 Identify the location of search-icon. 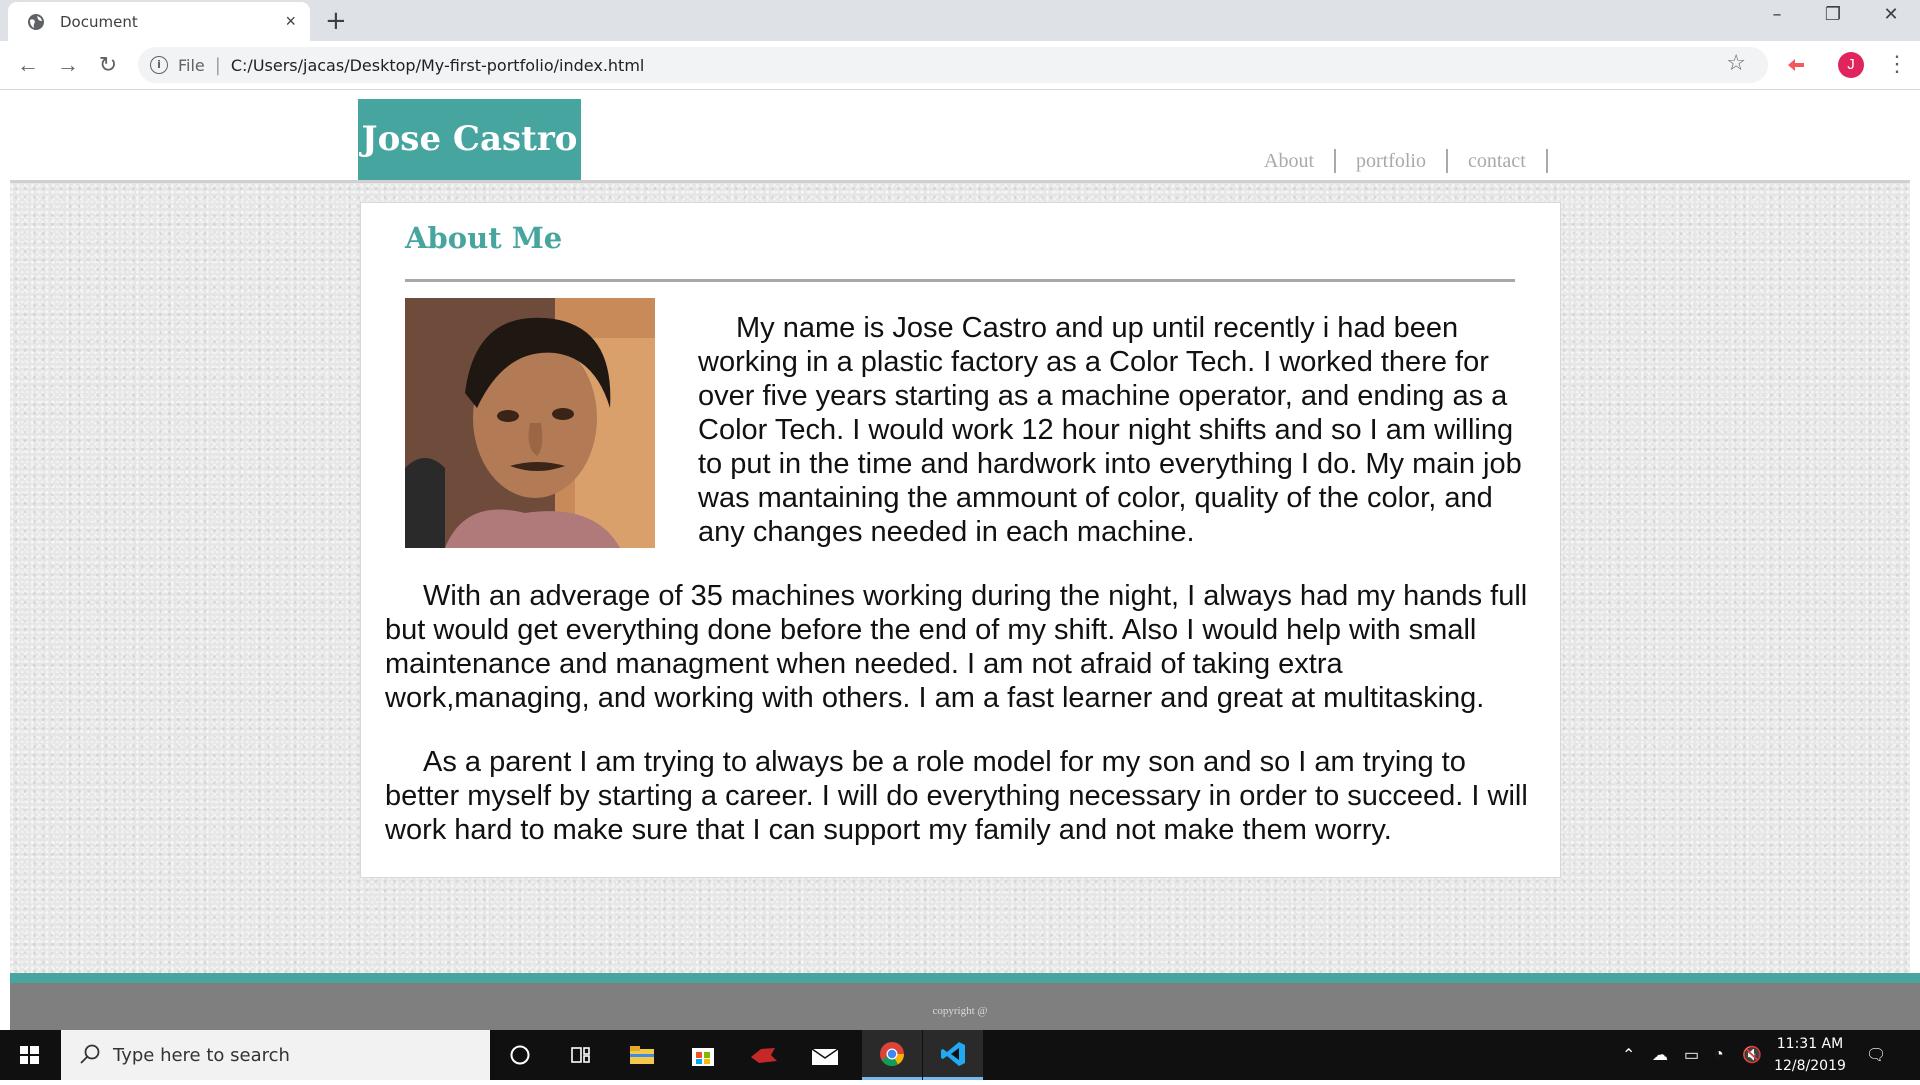
(90, 1054).